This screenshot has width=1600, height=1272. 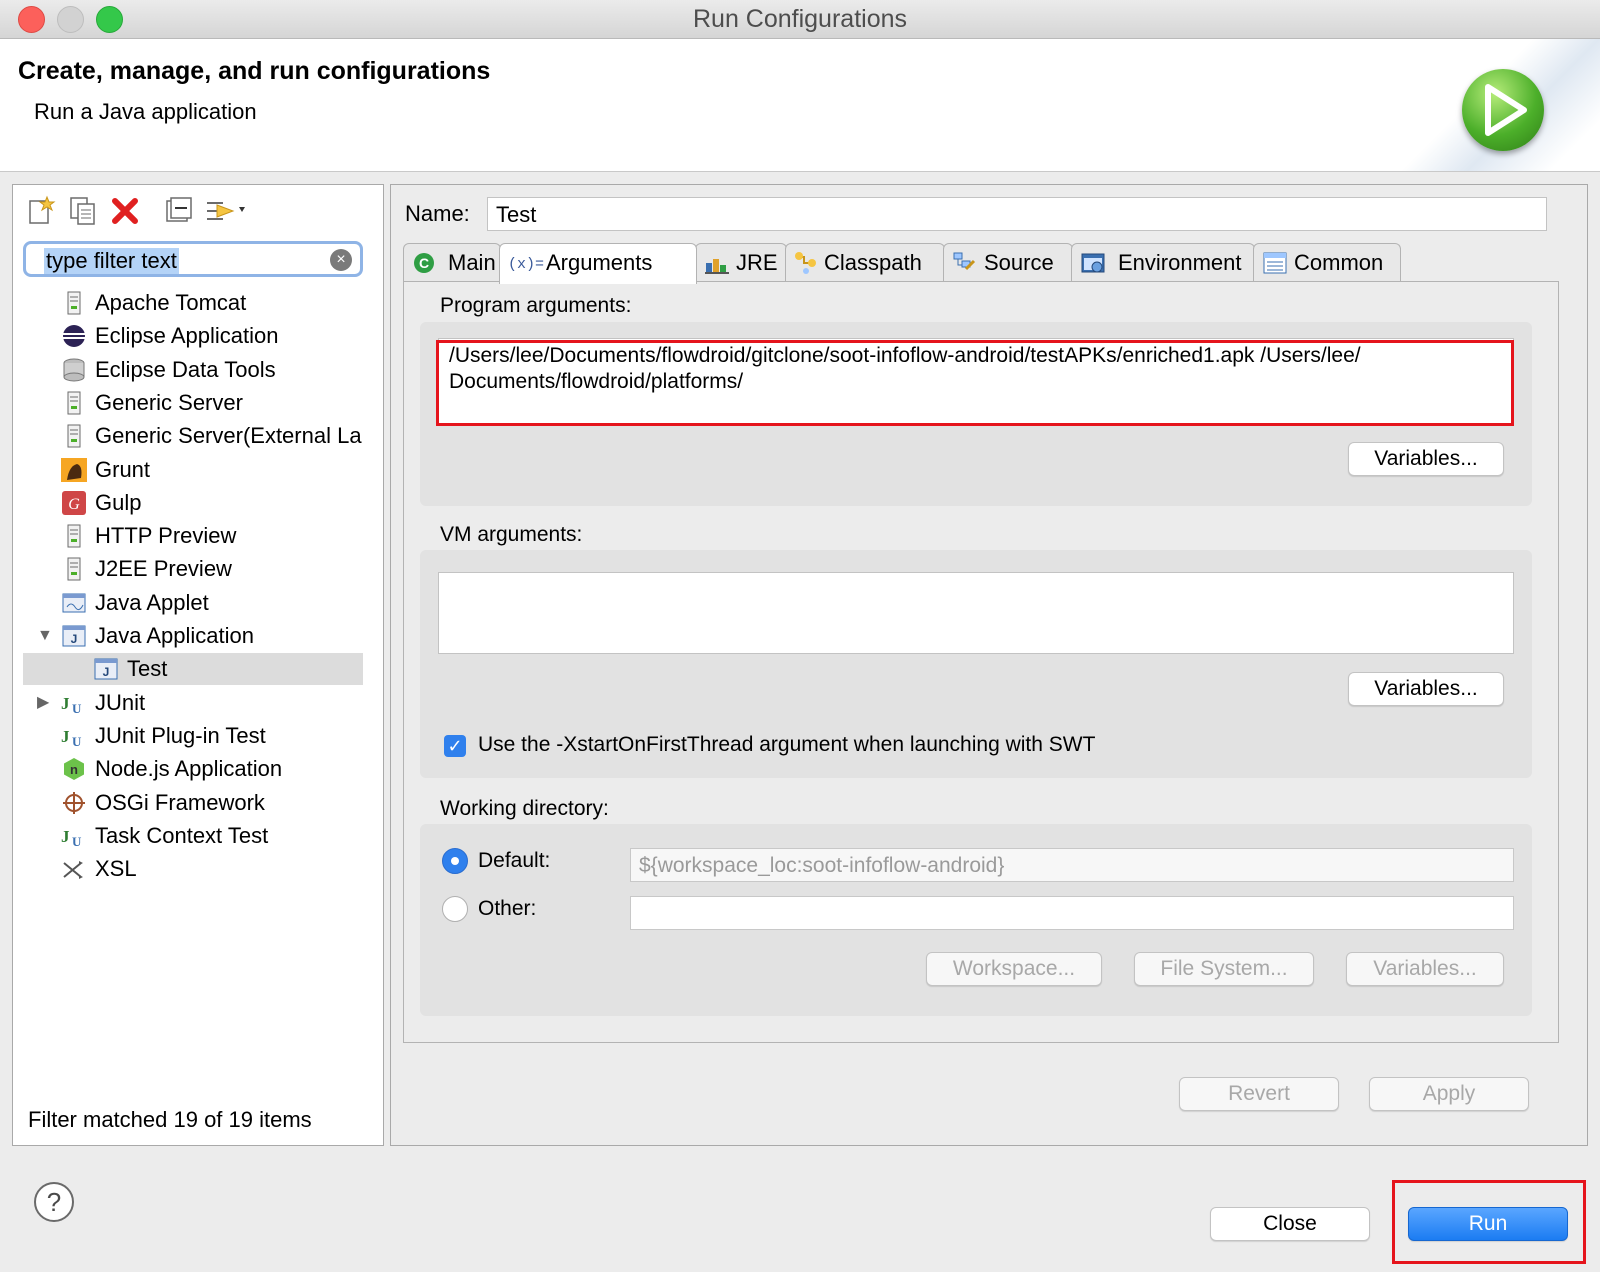 What do you see at coordinates (193, 869) in the screenshot?
I see `tree-item-xsl: XSL` at bounding box center [193, 869].